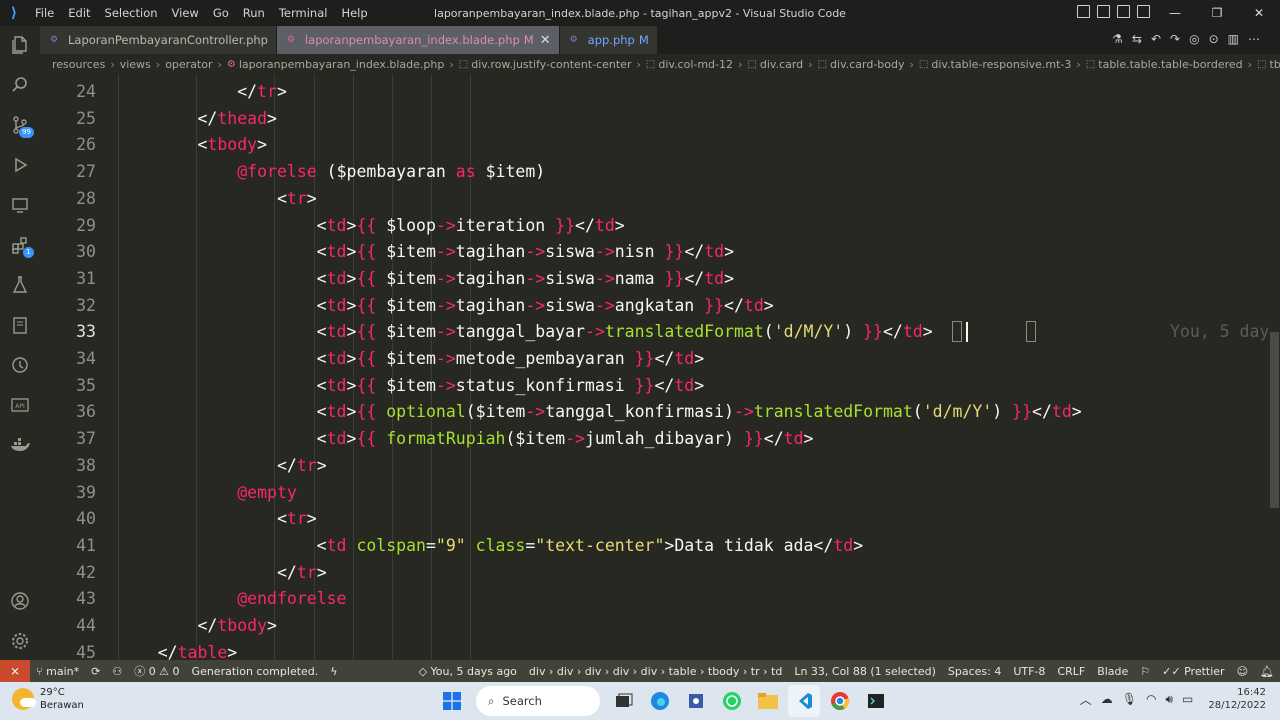  I want to click on split-editor-icon: ▥, so click(1233, 39).